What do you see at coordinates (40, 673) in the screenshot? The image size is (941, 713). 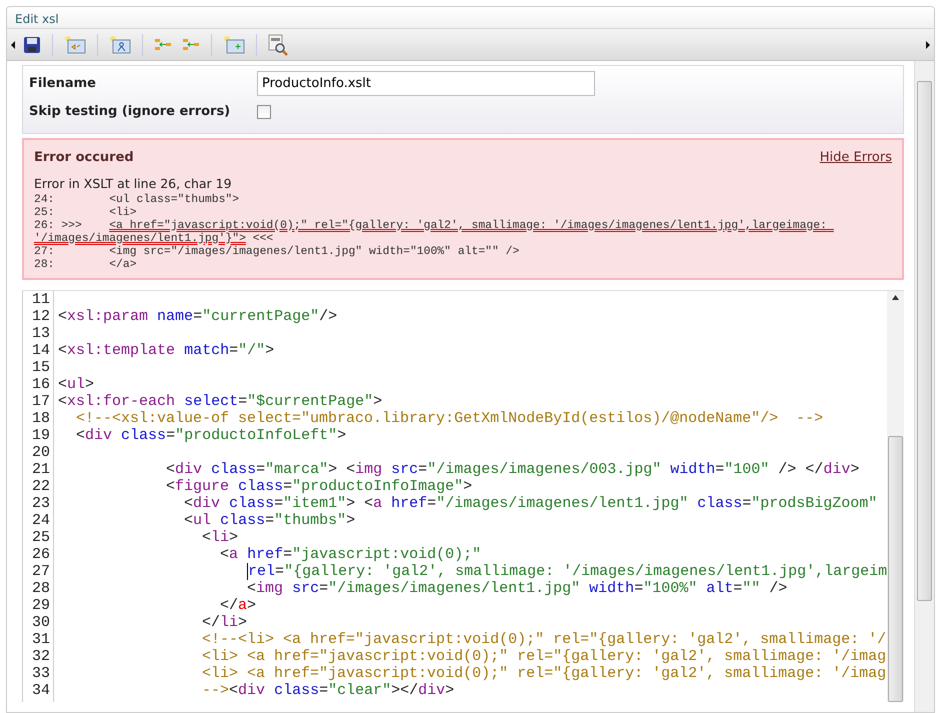 I see `line-number: 33` at bounding box center [40, 673].